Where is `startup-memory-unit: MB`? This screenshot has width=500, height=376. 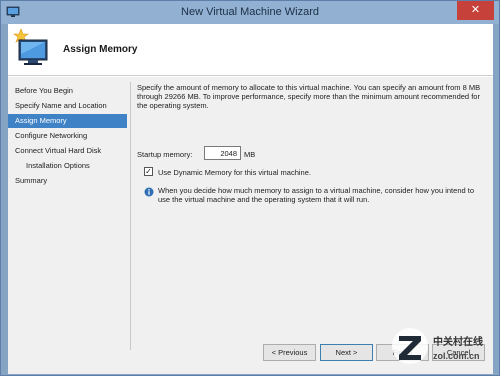 startup-memory-unit: MB is located at coordinates (250, 154).